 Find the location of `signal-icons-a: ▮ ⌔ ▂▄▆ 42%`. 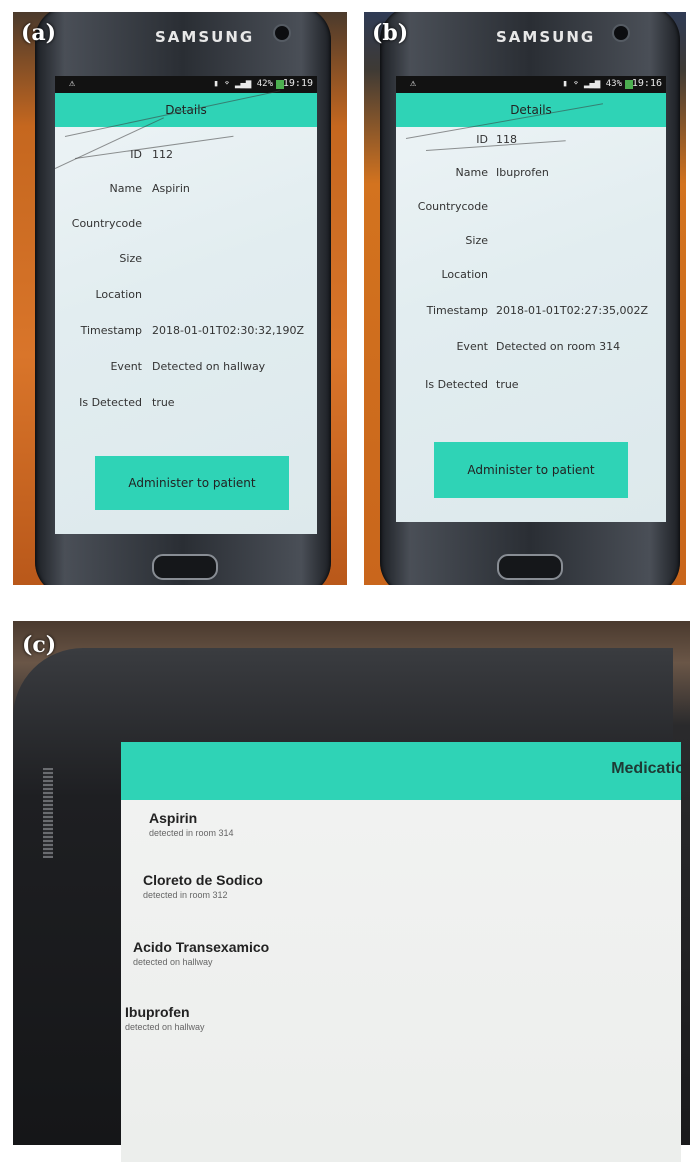

signal-icons-a: ▮ ⌔ ▂▄▆ 42% is located at coordinates (243, 84).